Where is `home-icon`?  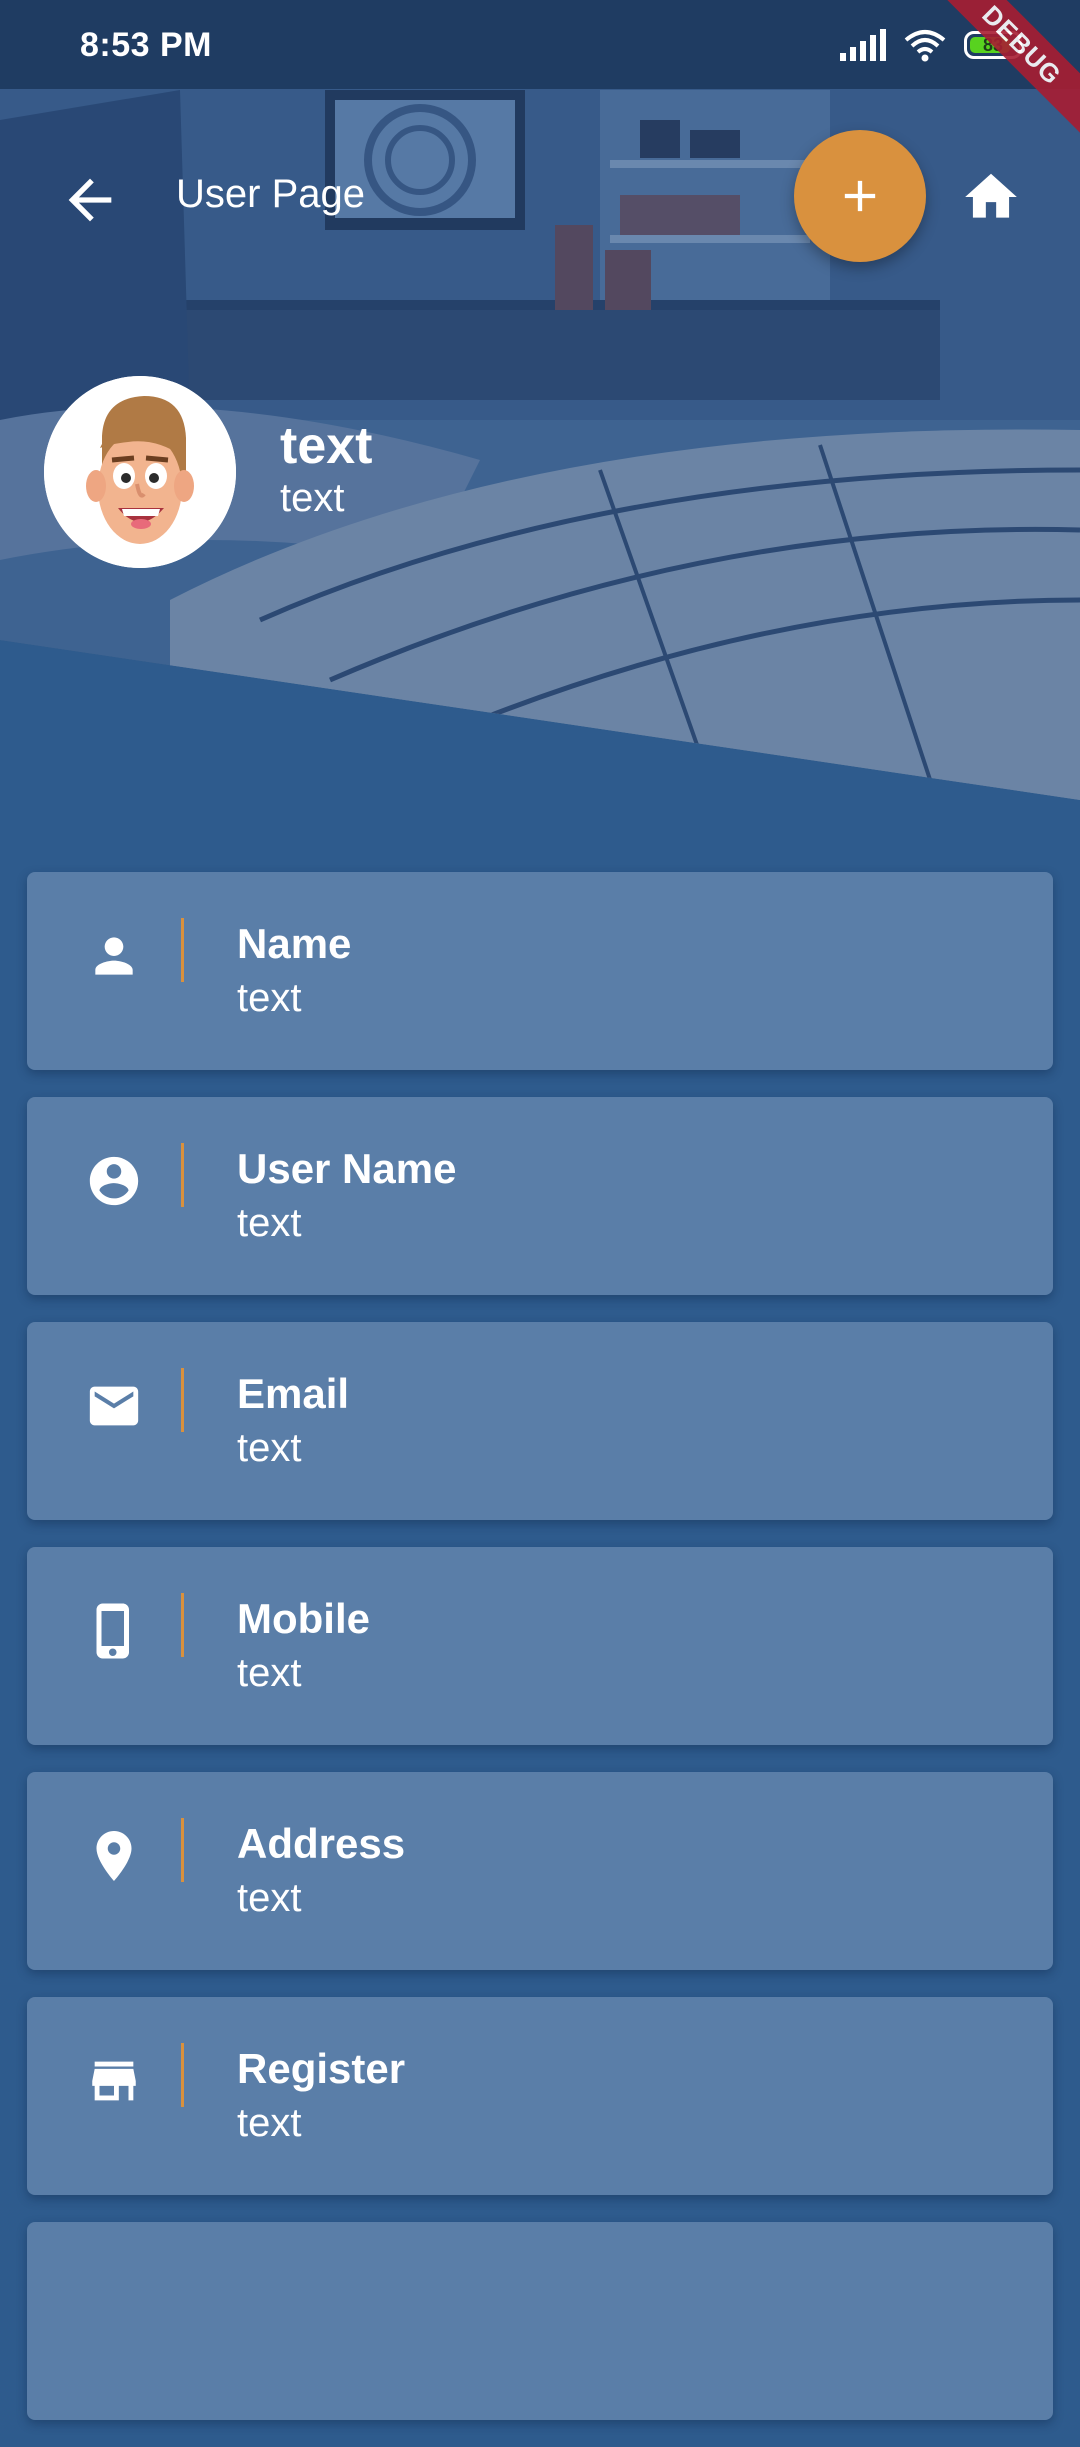
home-icon is located at coordinates (991, 195).